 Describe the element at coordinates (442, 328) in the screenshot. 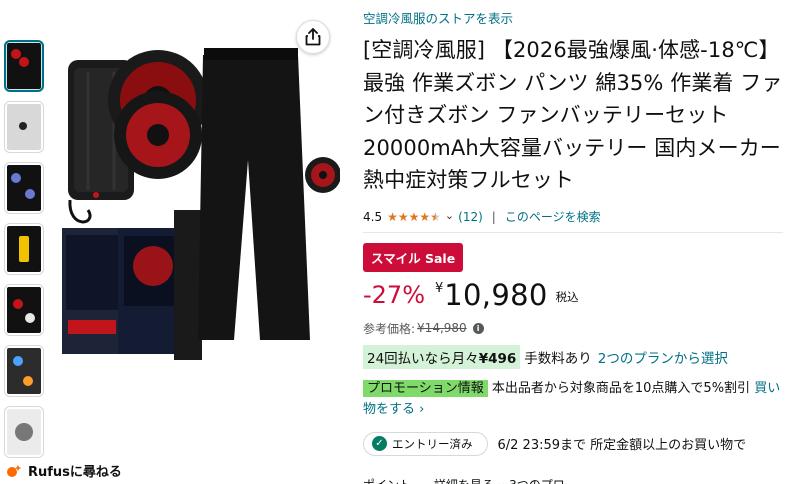

I see `reference-price: ¥14,980` at that location.